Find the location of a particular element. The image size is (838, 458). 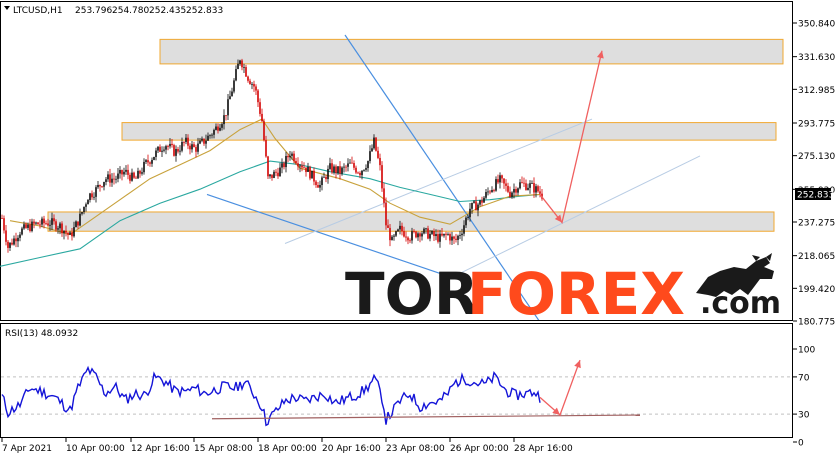

time-tick-label: 10 Apr 00:00 is located at coordinates (95, 449).